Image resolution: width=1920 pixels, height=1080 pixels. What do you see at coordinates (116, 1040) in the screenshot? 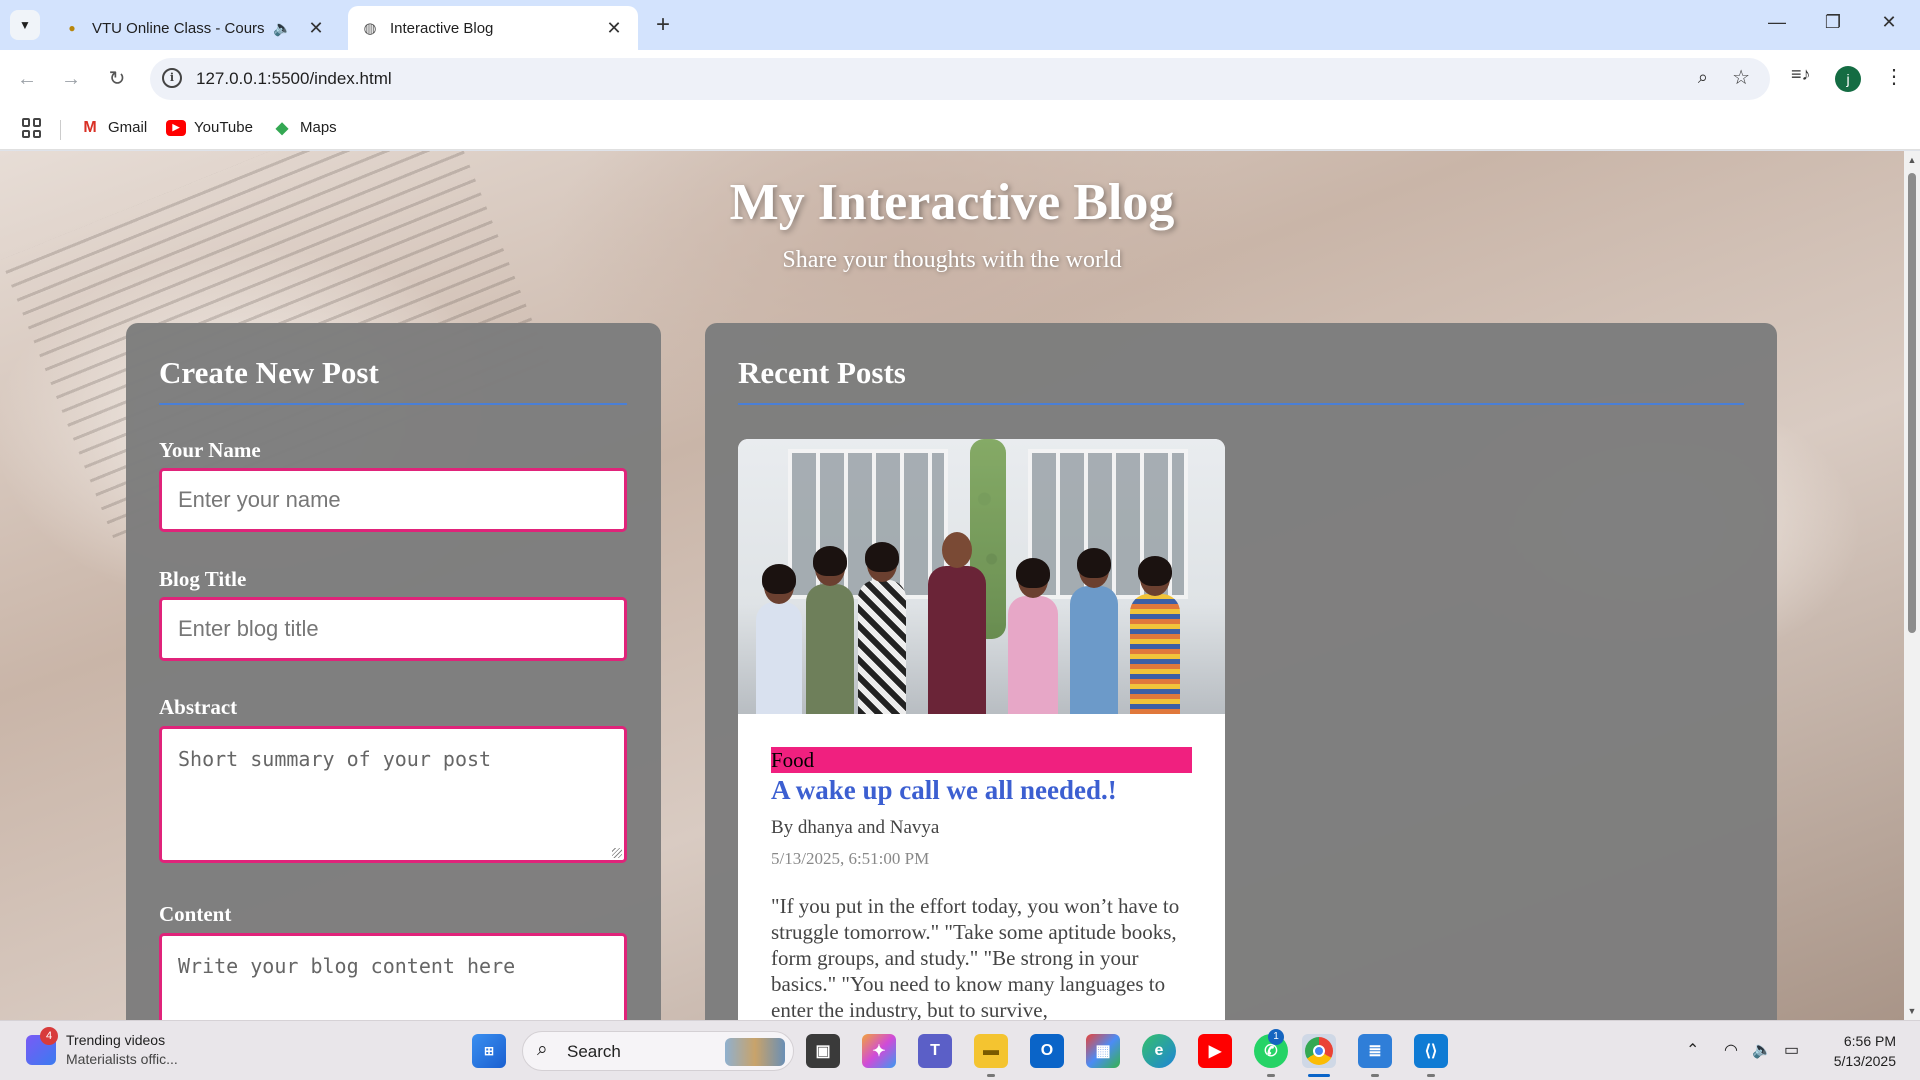
I see `widget-title: Trending videos` at bounding box center [116, 1040].